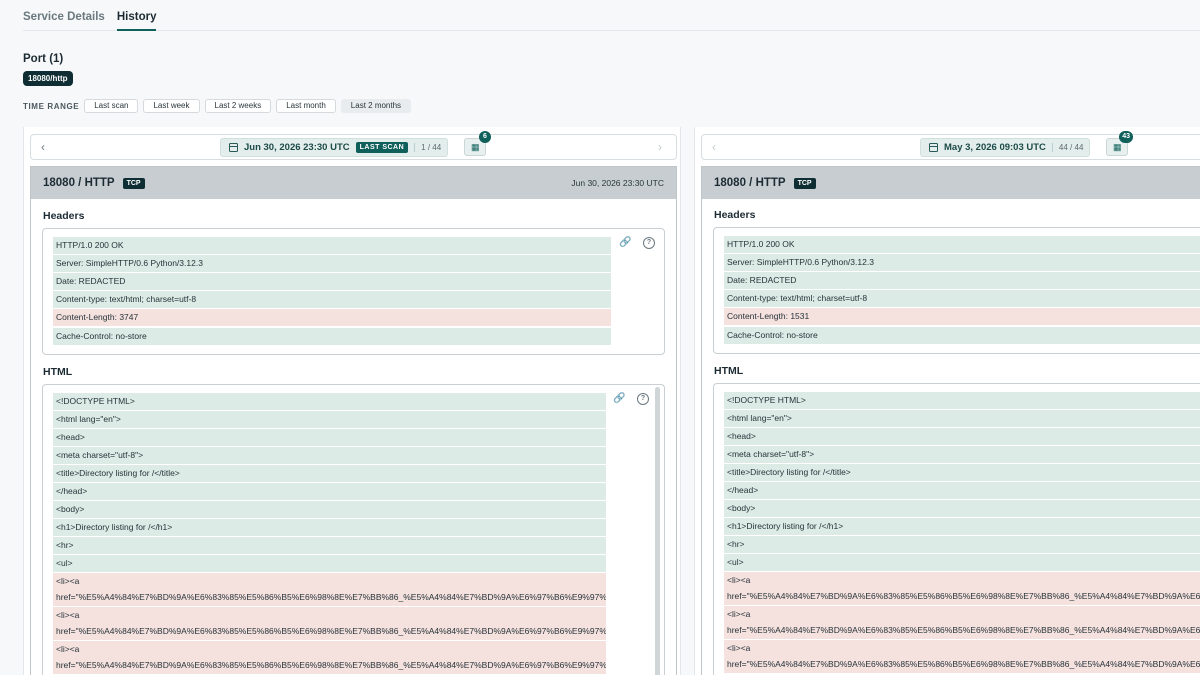 The height and width of the screenshot is (675, 1200). Describe the element at coordinates (611, 15) in the screenshot. I see `tab-bar: Service Details History` at that location.